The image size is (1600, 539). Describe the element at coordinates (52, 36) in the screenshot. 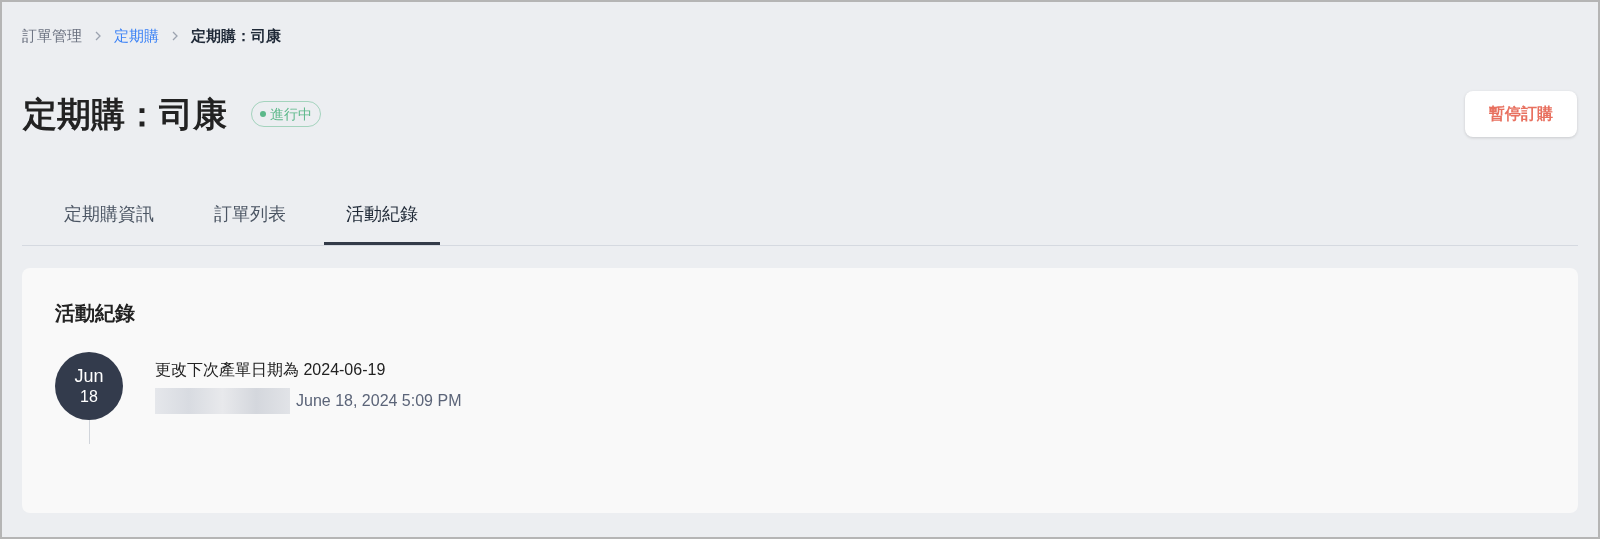

I see `breadcrumb-link: 訂單管理` at that location.